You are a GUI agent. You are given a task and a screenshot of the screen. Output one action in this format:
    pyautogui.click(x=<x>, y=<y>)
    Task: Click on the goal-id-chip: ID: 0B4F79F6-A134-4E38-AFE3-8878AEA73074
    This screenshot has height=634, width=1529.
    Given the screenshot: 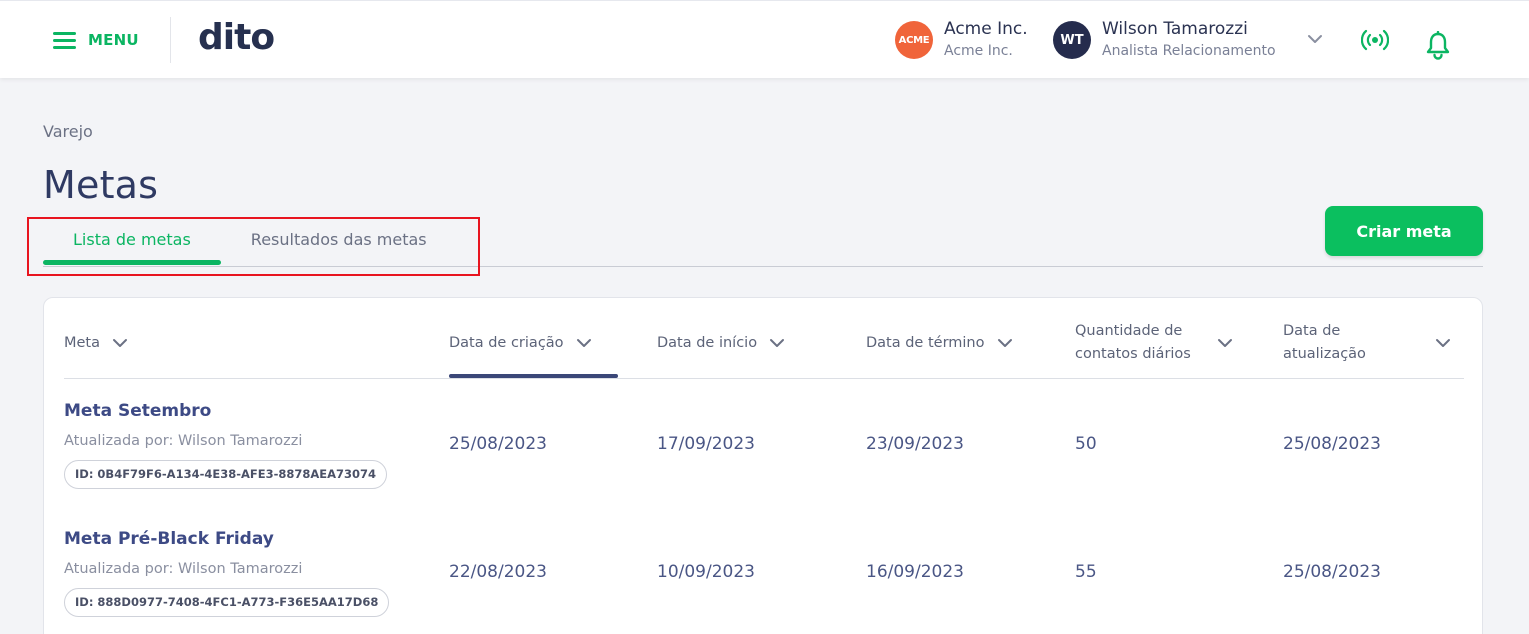 What is the action you would take?
    pyautogui.click(x=226, y=474)
    